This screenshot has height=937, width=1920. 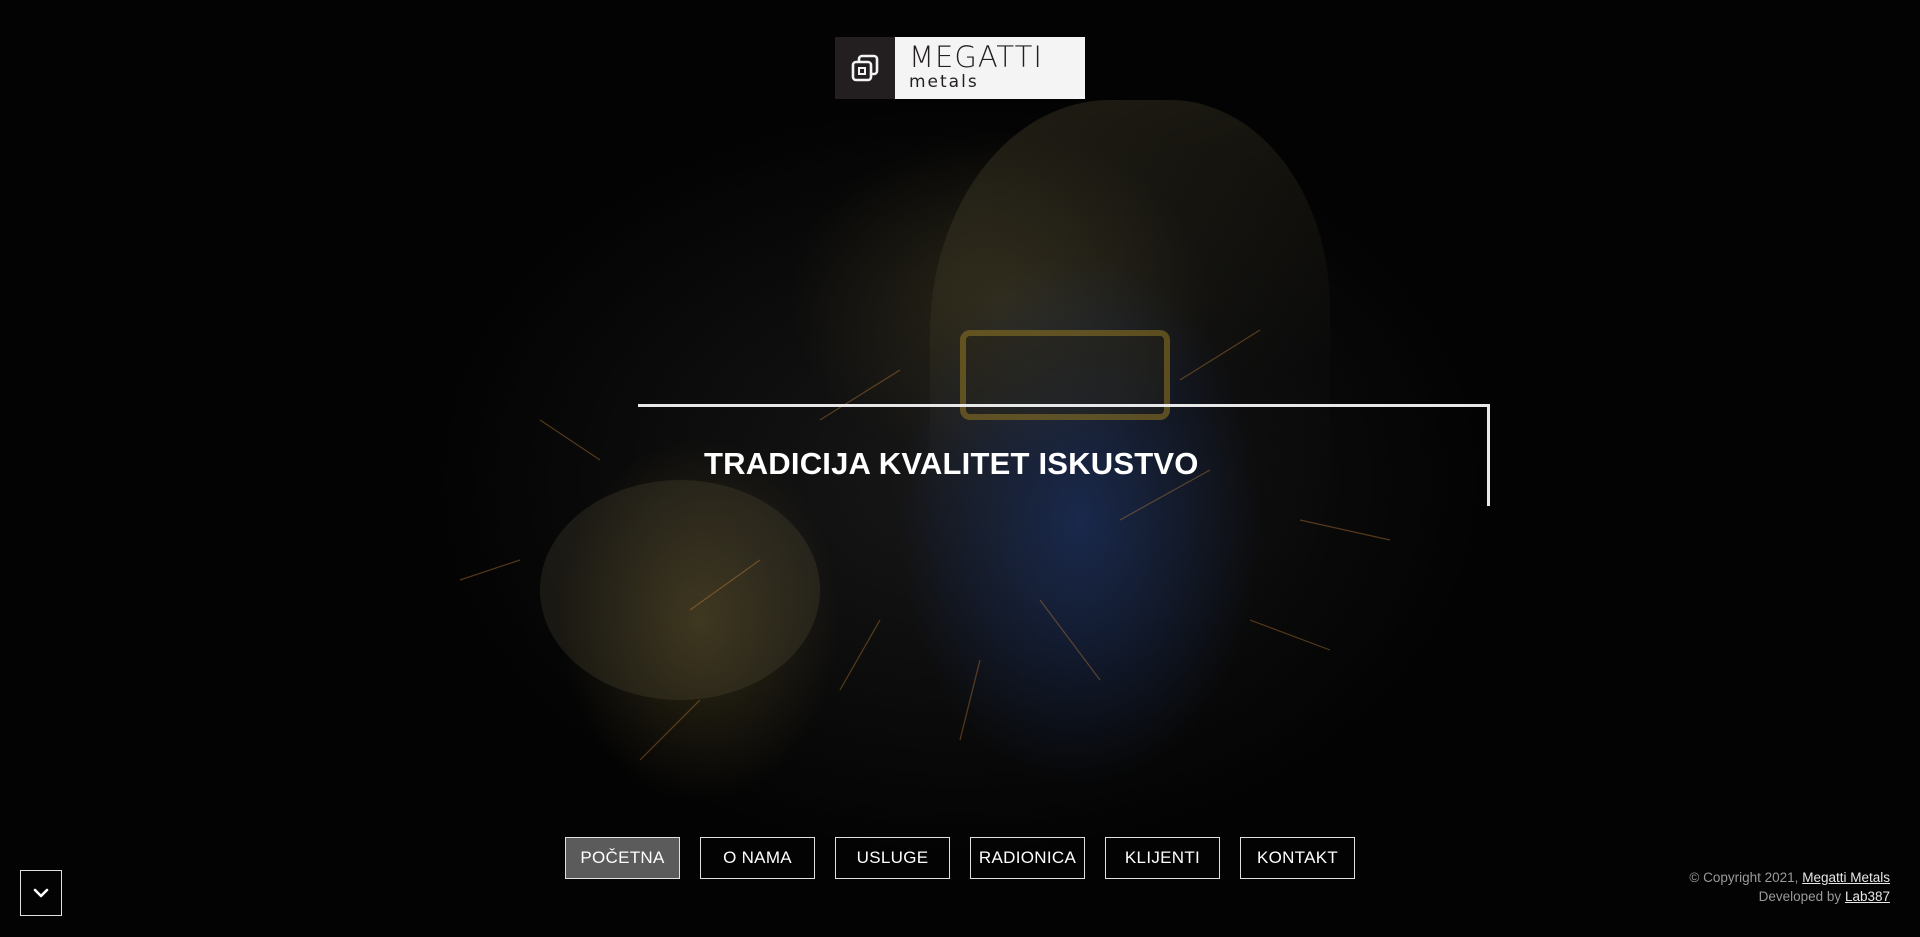 I want to click on chevron-down-icon, so click(x=41, y=893).